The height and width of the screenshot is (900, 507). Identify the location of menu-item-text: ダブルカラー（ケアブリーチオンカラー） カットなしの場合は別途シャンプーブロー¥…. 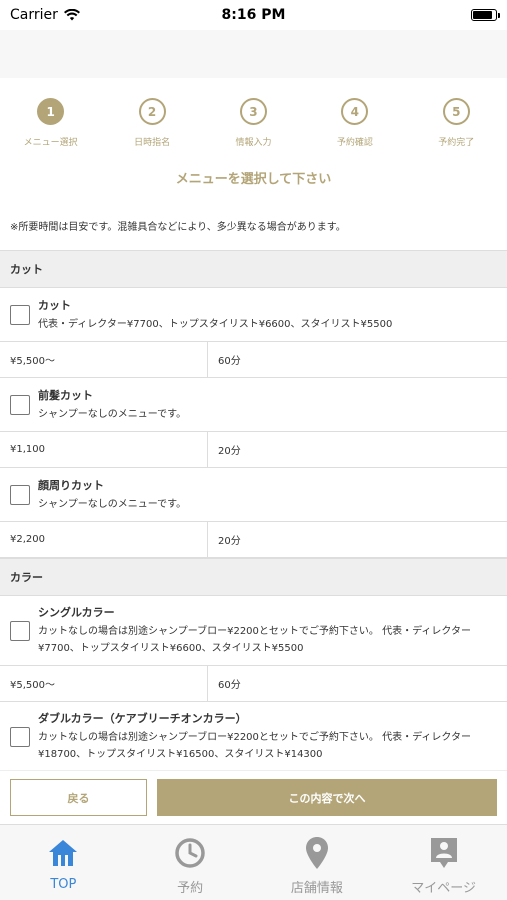
(267, 736).